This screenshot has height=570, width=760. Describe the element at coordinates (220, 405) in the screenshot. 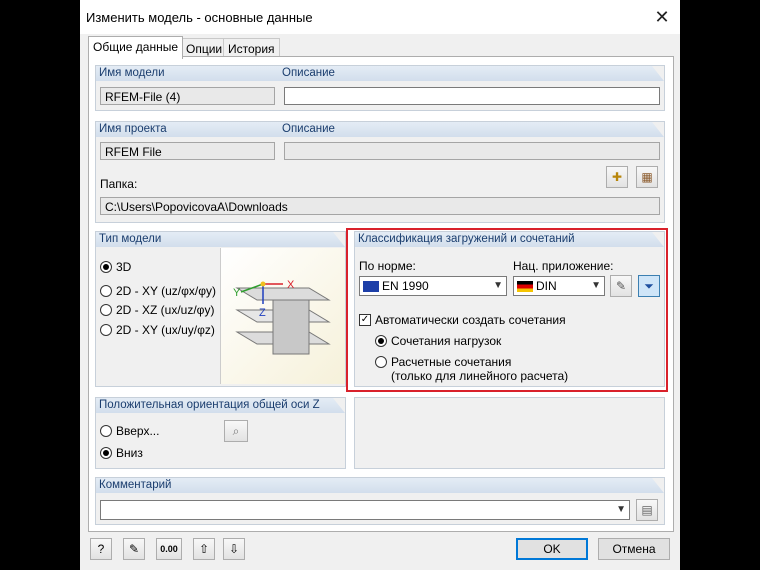

I see `orientation-header: Положительная ориентация общей оси Z` at that location.